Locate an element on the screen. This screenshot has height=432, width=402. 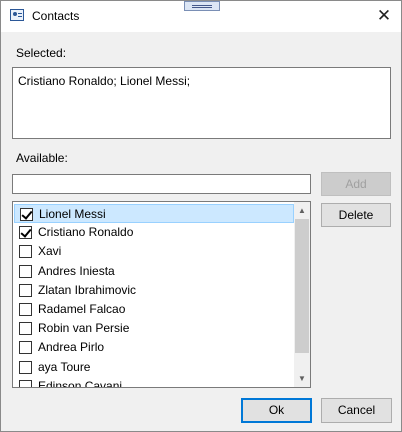
add-button: Add is located at coordinates (356, 184).